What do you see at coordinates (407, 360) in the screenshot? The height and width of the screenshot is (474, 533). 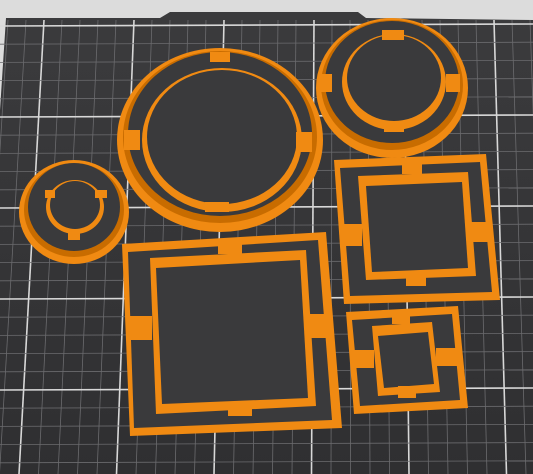 I see `small-square-cutter` at bounding box center [407, 360].